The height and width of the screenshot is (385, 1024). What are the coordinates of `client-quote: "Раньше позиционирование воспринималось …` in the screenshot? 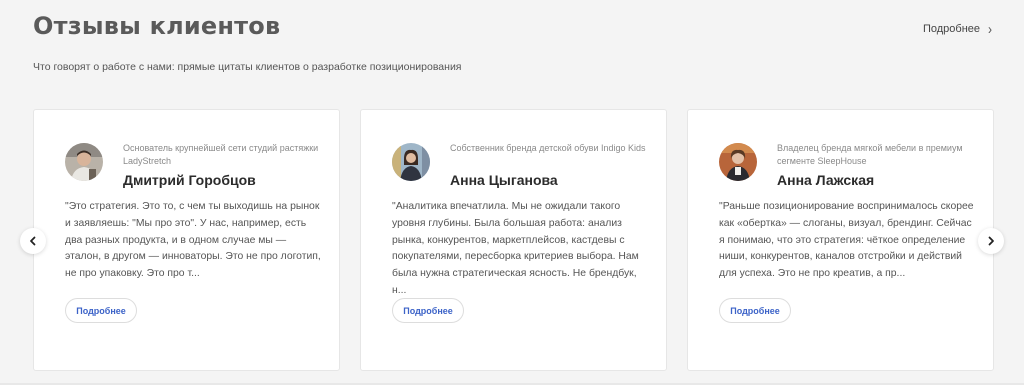 It's located at (846, 240).